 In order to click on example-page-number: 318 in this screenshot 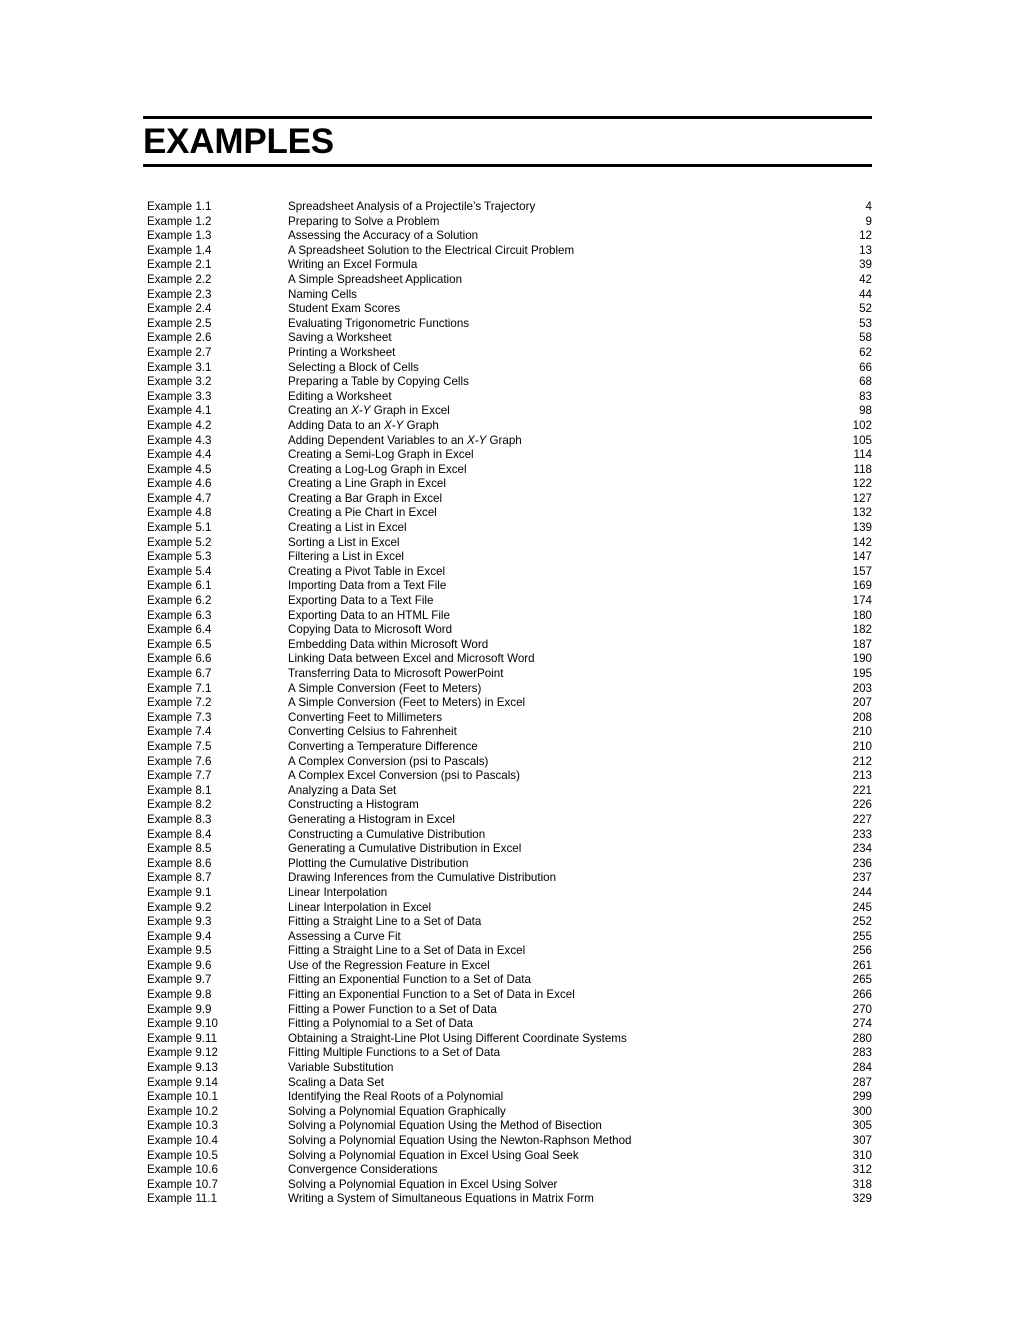, I will do `click(862, 1184)`.